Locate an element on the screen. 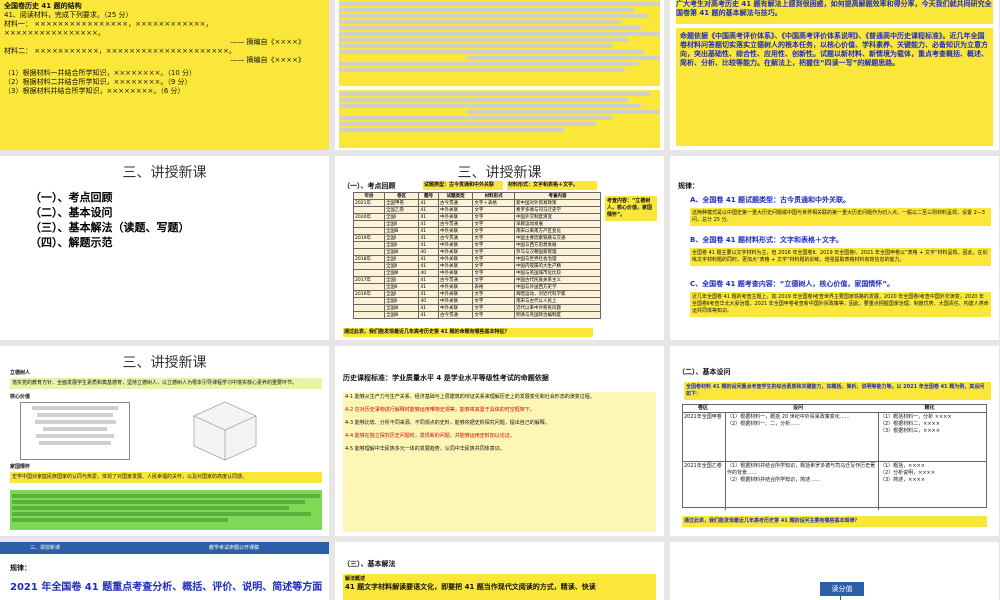  slide-5-header-cell: 材料形式 is located at coordinates (494, 196).